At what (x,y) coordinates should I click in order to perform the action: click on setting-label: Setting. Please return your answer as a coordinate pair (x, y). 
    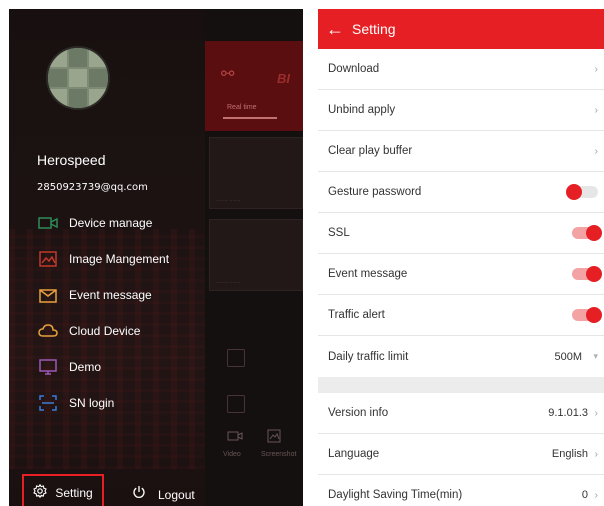
    Looking at the image, I should click on (74, 493).